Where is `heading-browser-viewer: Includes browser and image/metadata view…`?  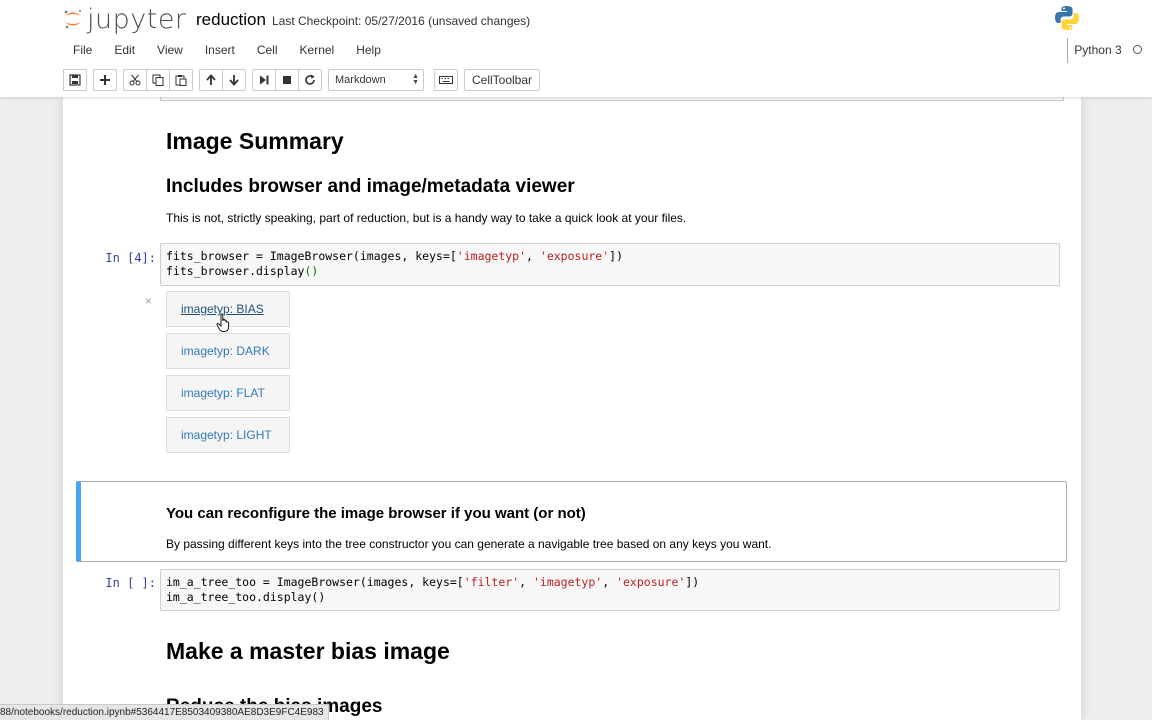 heading-browser-viewer: Includes browser and image/metadata view… is located at coordinates (370, 186).